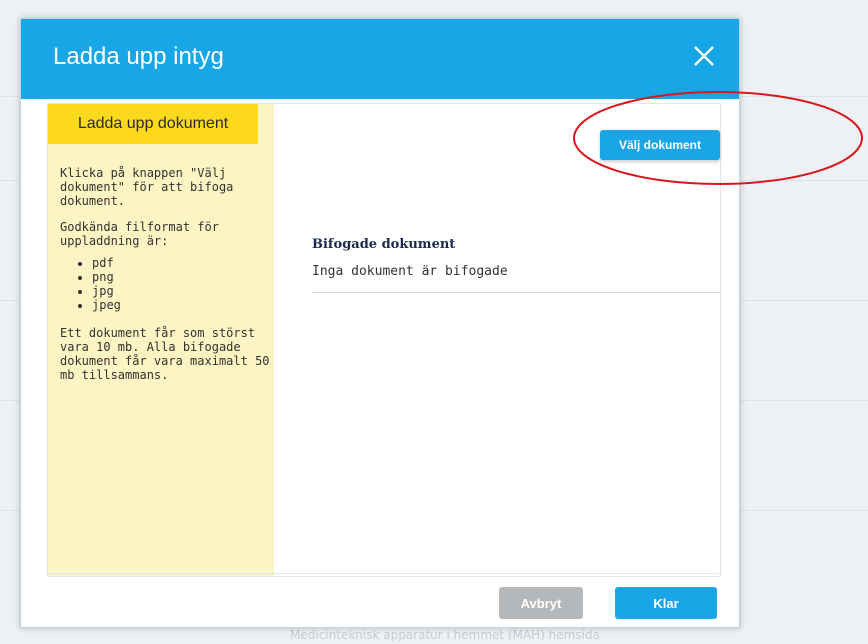 The height and width of the screenshot is (644, 868). I want to click on formats-list: pdf png jpg jpeg, so click(165, 284).